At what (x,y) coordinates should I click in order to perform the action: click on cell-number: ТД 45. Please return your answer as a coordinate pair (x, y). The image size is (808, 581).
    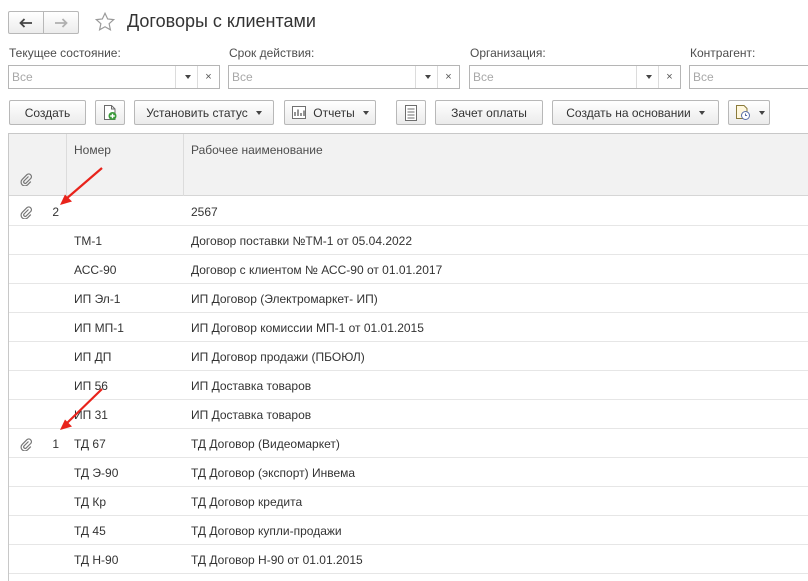
    Looking at the image, I should click on (90, 531).